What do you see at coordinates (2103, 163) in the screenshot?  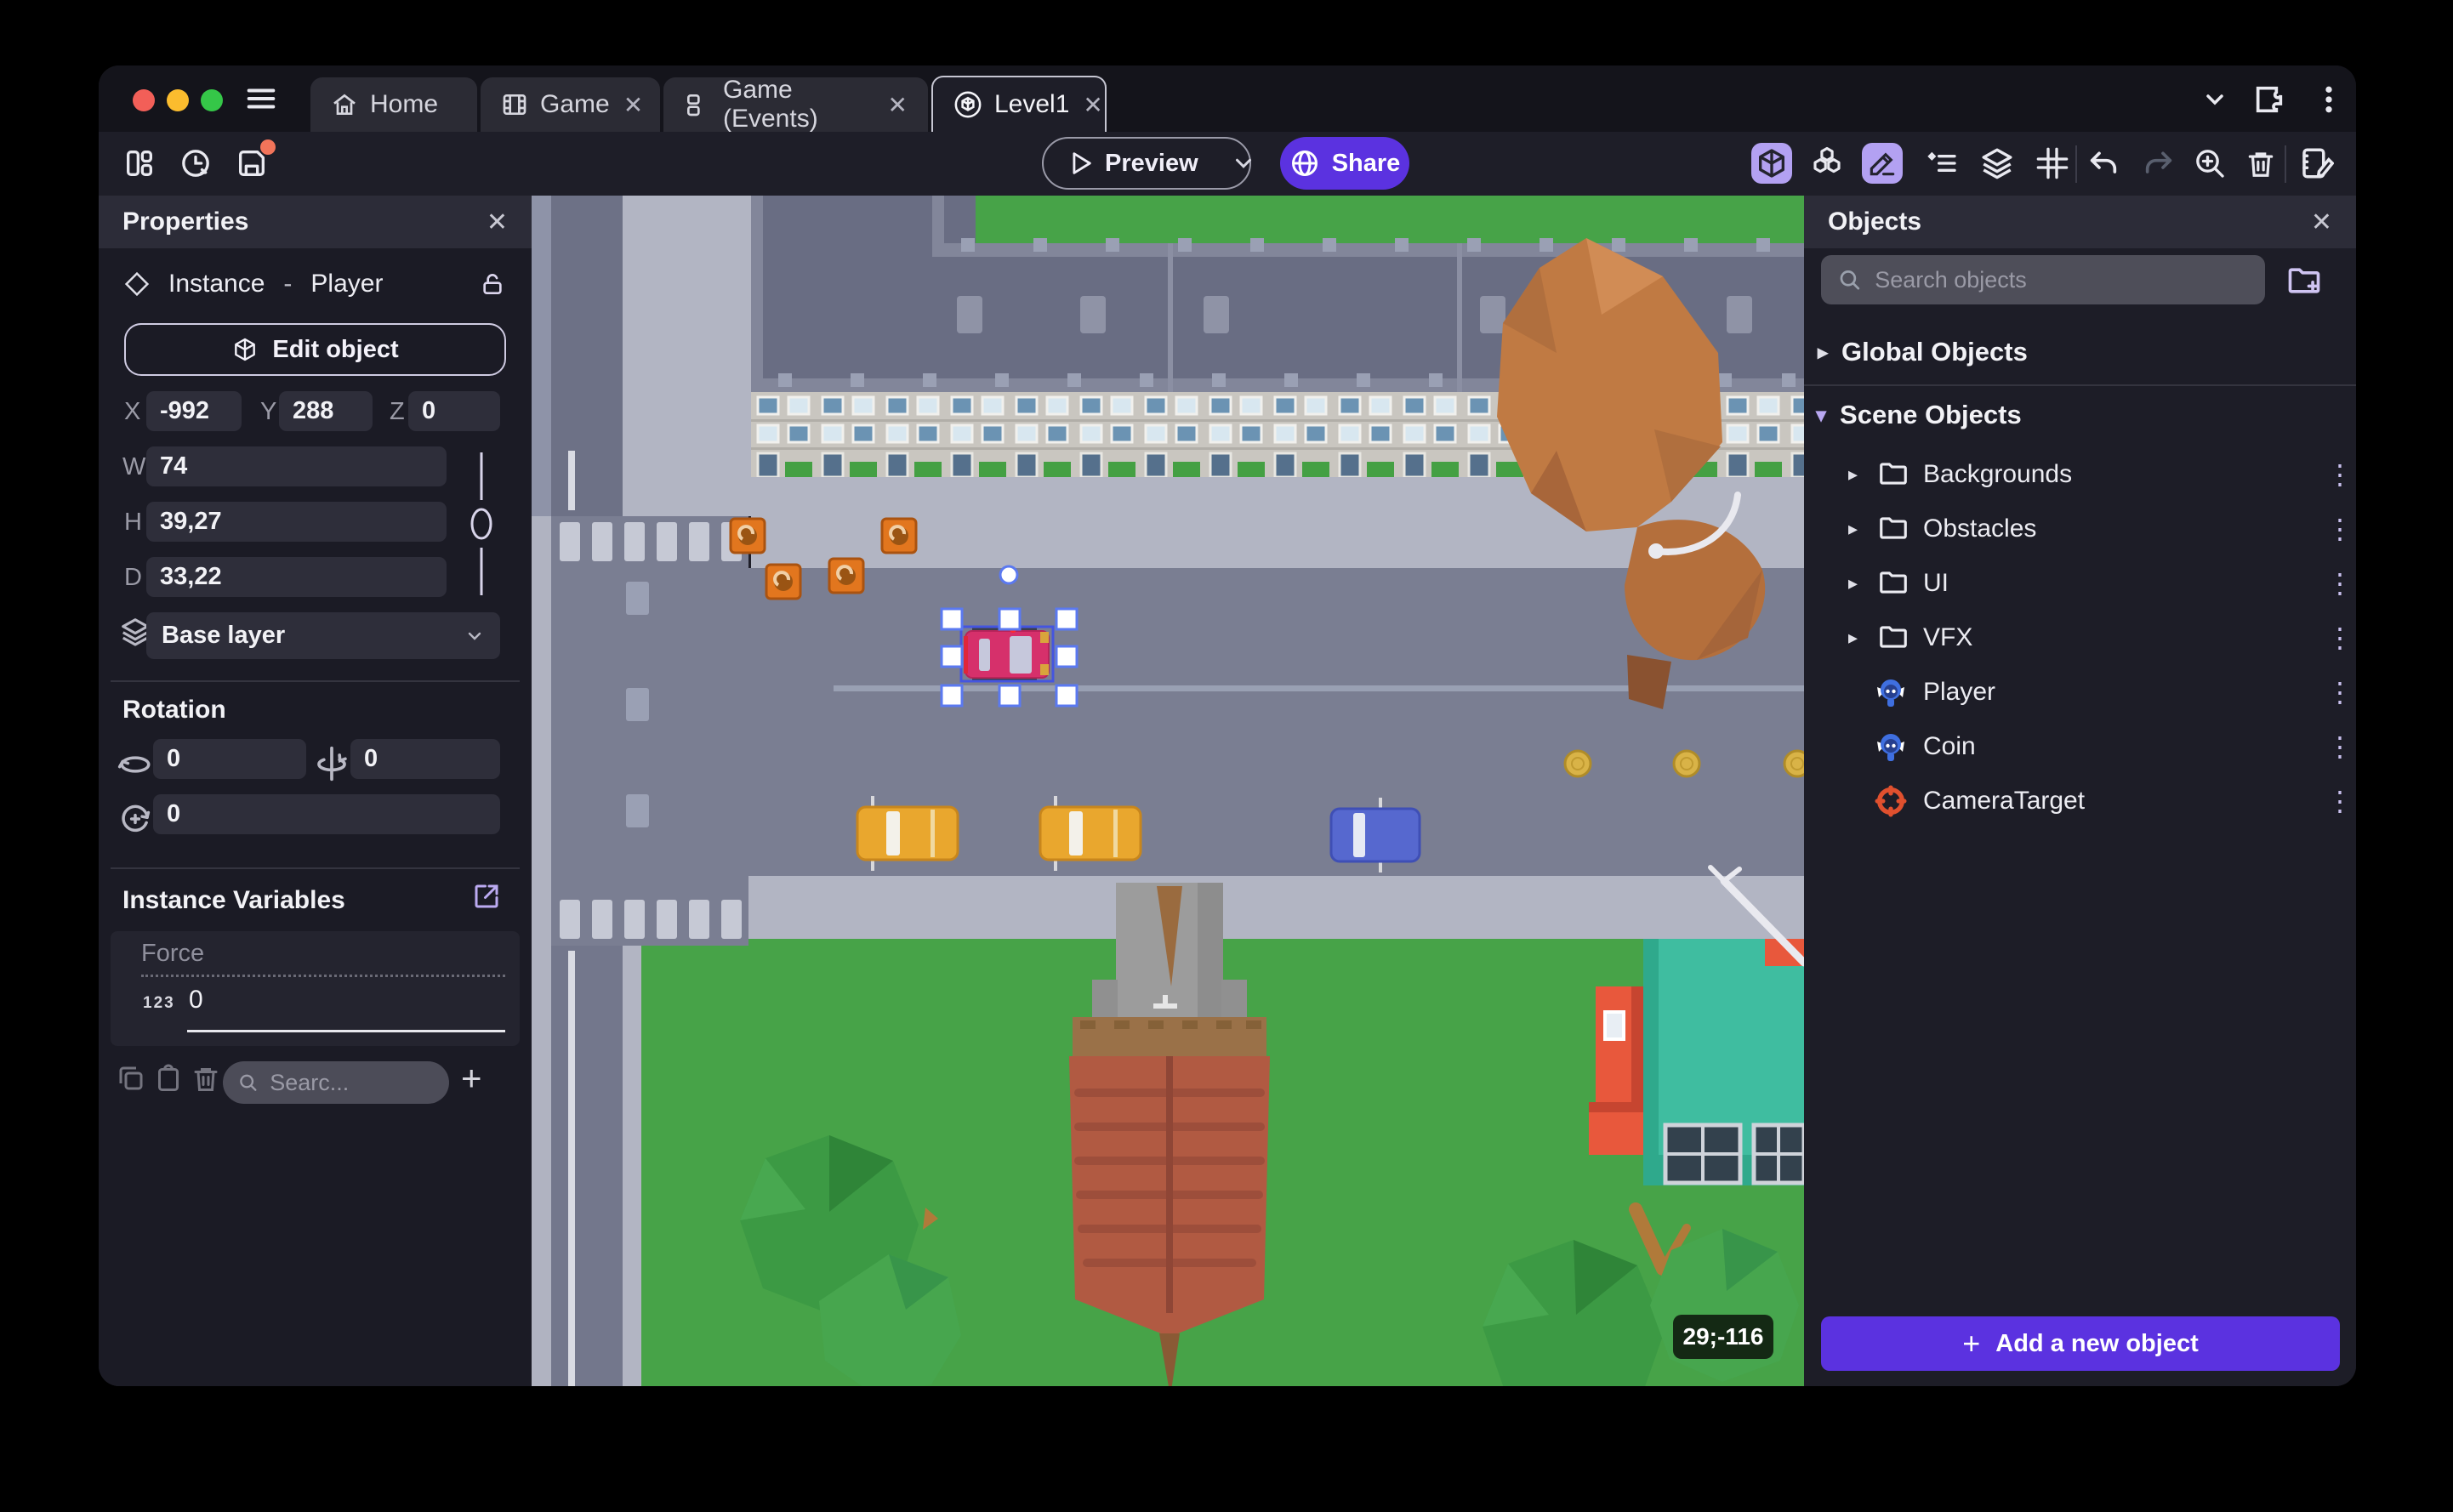 I see `undo-icon` at bounding box center [2103, 163].